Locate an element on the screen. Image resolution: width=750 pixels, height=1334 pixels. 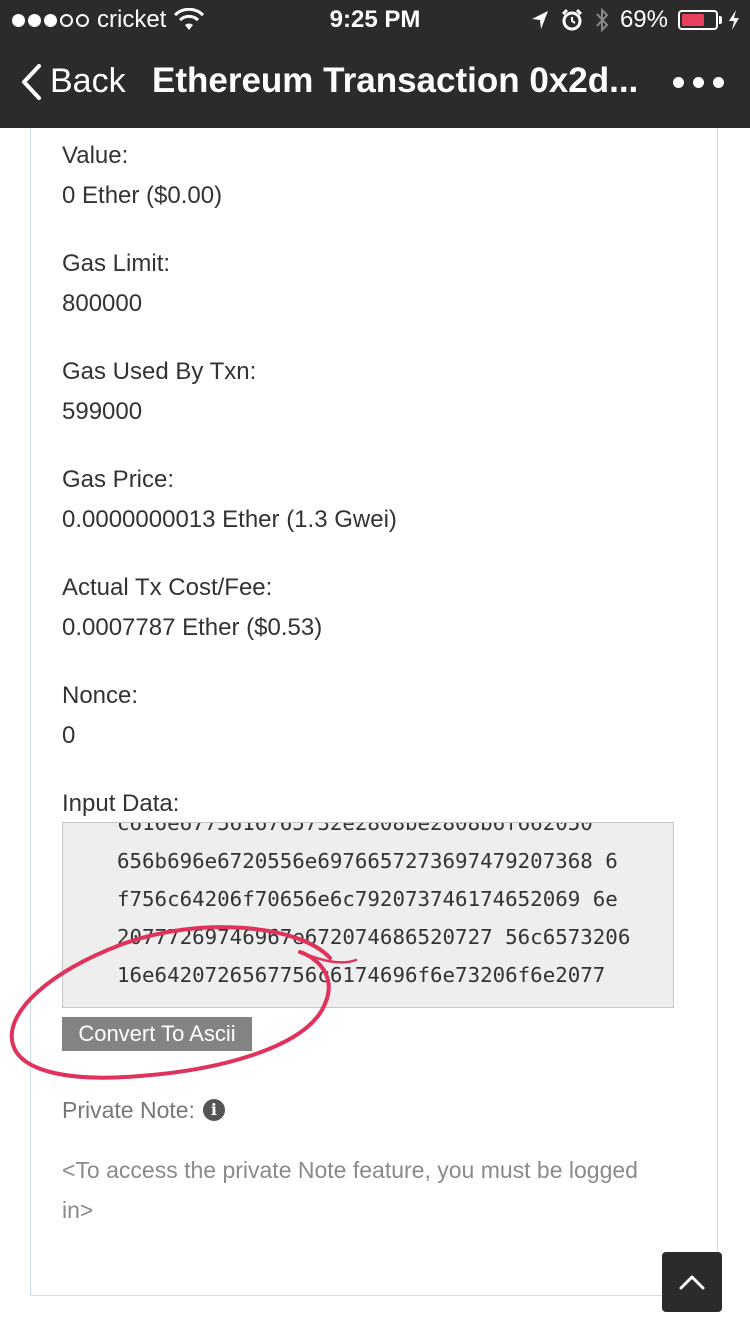
bluetooth-icon is located at coordinates (602, 20).